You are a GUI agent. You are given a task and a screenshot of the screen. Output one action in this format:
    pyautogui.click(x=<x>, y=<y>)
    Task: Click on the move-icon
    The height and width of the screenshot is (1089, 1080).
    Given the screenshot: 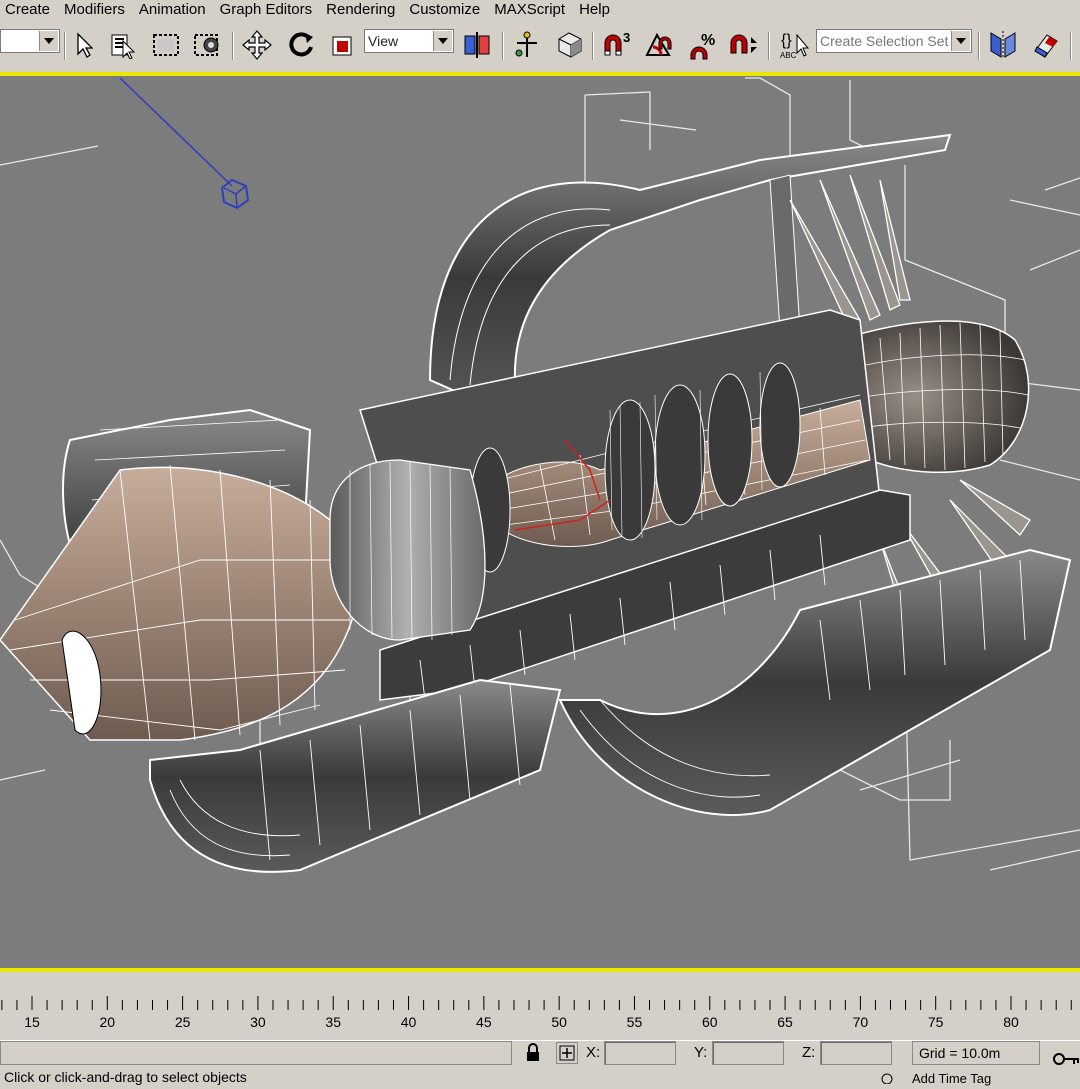 What is the action you would take?
    pyautogui.click(x=257, y=45)
    